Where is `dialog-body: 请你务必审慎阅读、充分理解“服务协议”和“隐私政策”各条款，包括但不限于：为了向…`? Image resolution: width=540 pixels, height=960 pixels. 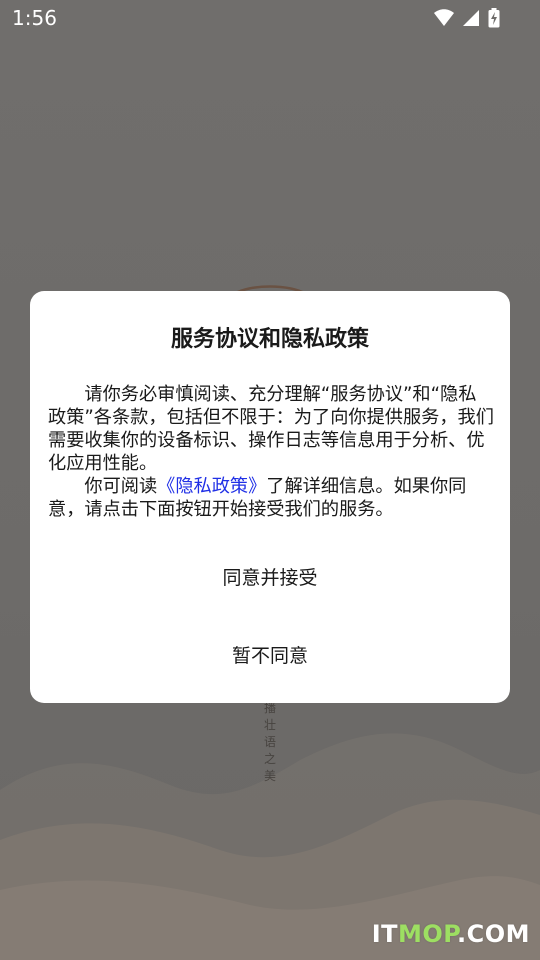
dialog-body: 请你务必审慎阅读、充分理解“服务协议”和“隐私政策”各条款，包括但不限于：为了向… is located at coordinates (271, 452).